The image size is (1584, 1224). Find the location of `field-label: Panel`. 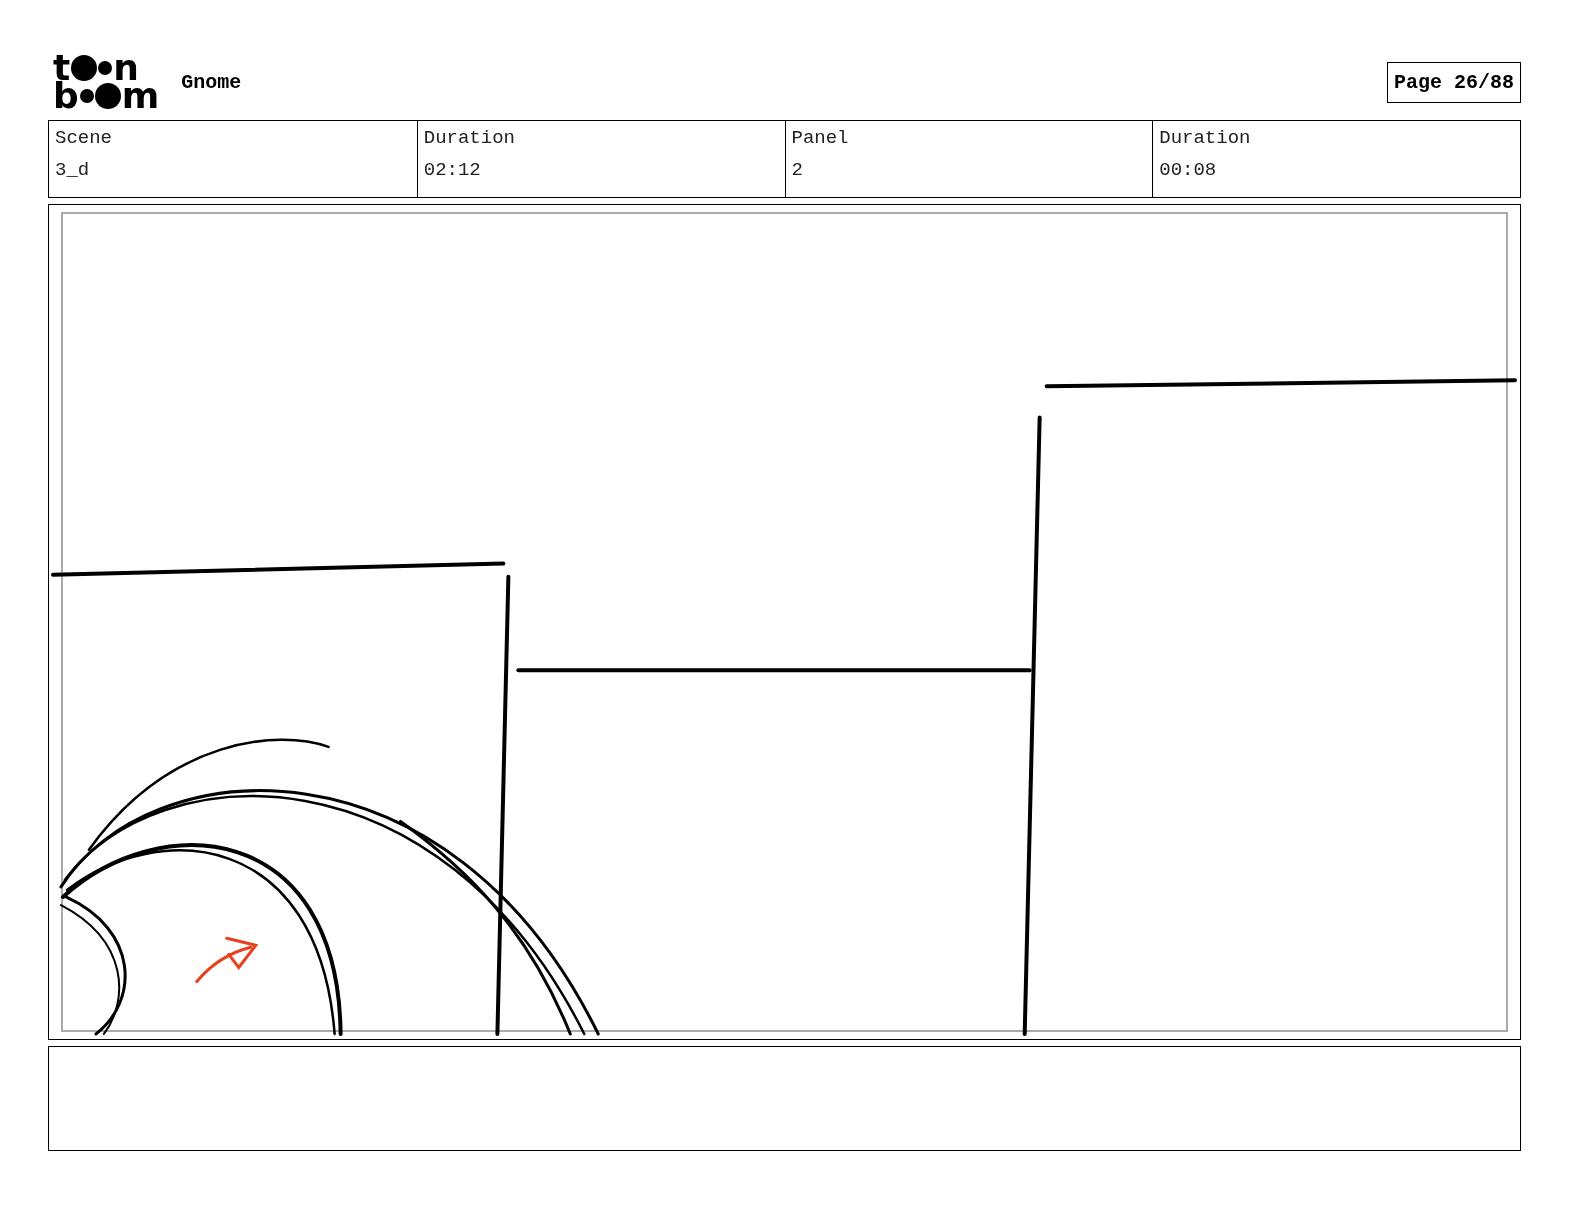

field-label: Panel is located at coordinates (820, 138).